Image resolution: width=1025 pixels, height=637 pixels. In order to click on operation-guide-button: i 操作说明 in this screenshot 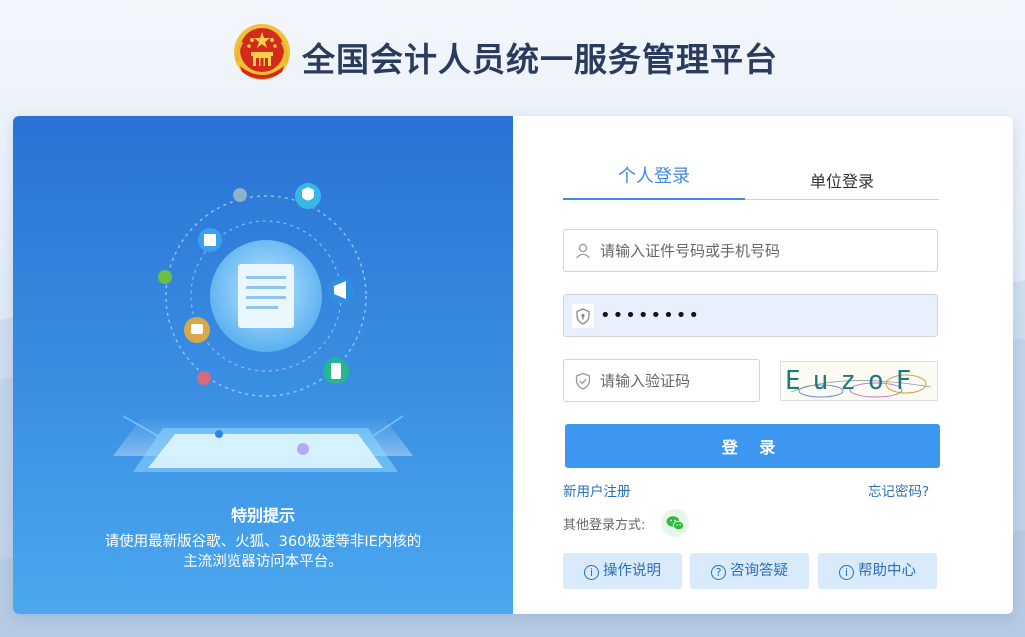, I will do `click(622, 571)`.